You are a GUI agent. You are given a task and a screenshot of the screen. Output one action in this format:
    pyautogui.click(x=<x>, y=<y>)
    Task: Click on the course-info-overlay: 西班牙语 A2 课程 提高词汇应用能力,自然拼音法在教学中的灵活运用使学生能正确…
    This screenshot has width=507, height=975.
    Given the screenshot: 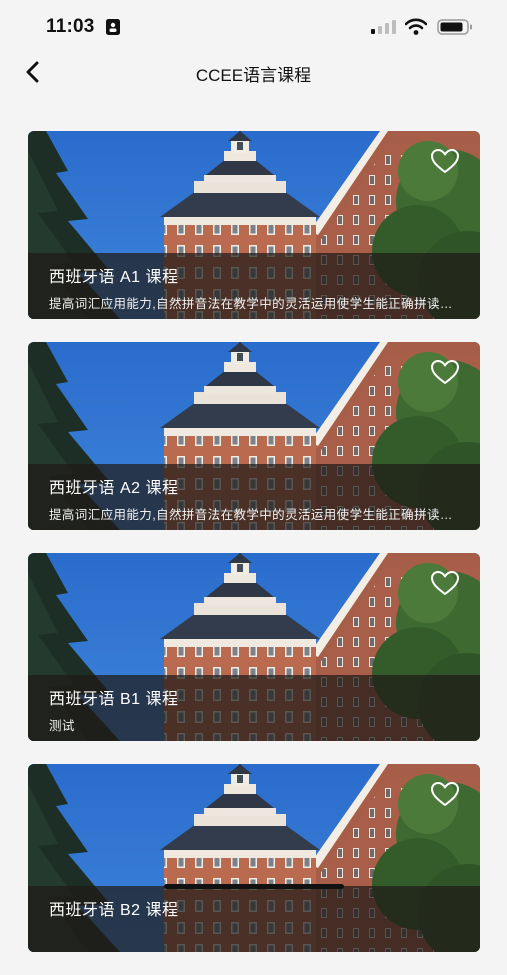 What is the action you would take?
    pyautogui.click(x=254, y=497)
    